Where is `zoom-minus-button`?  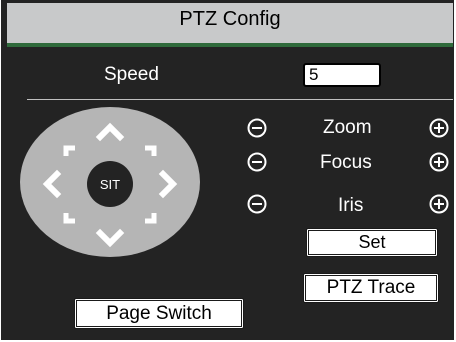 zoom-minus-button is located at coordinates (257, 130).